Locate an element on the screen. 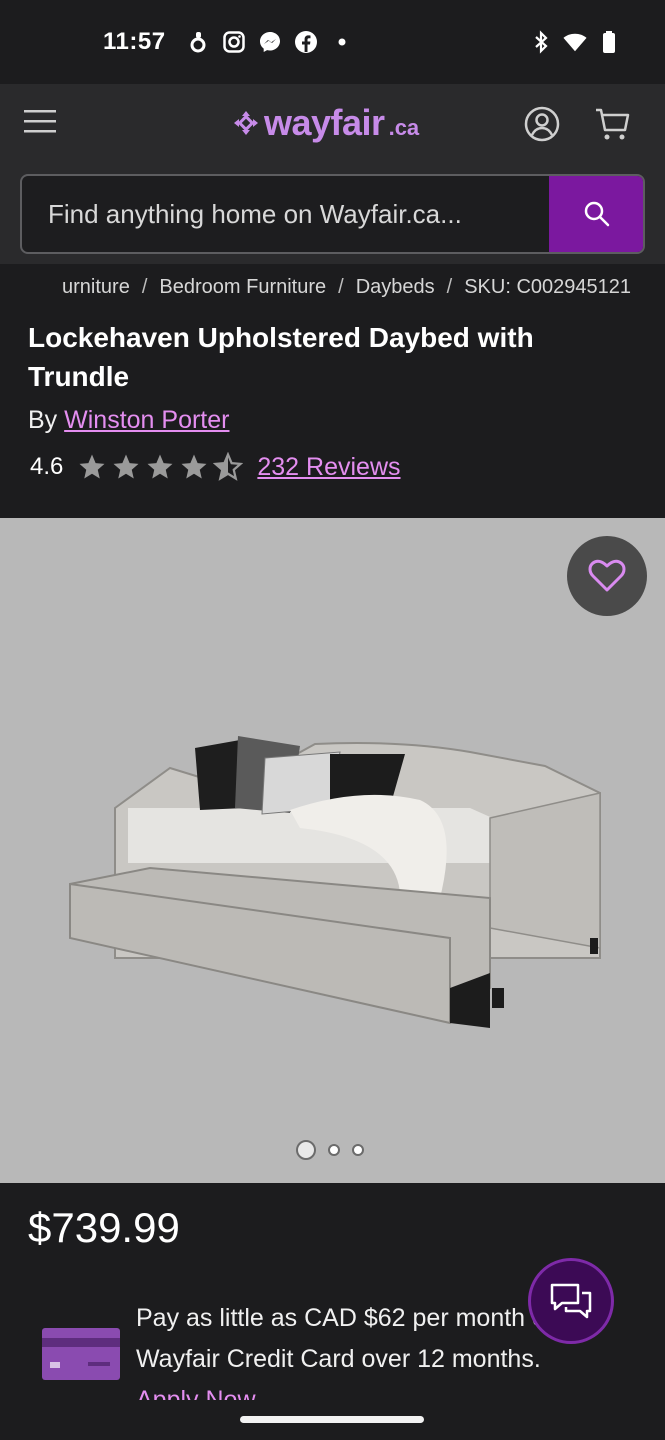  breadcrumb-item-furniture: urniture is located at coordinates (96, 287).